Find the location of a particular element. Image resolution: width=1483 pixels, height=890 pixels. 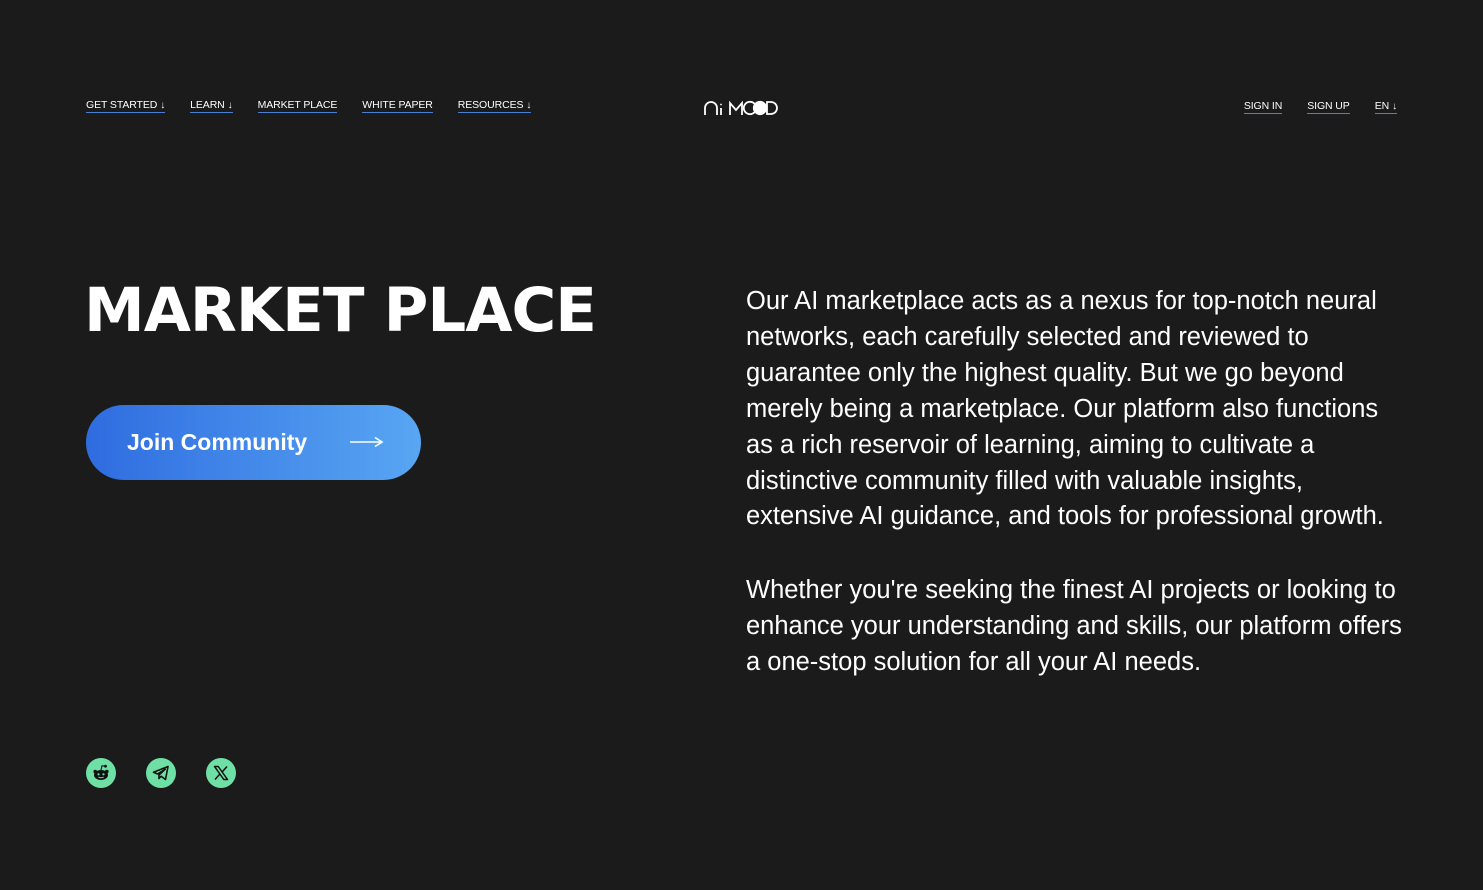

nav-learn: LEARN ↓ is located at coordinates (211, 106).